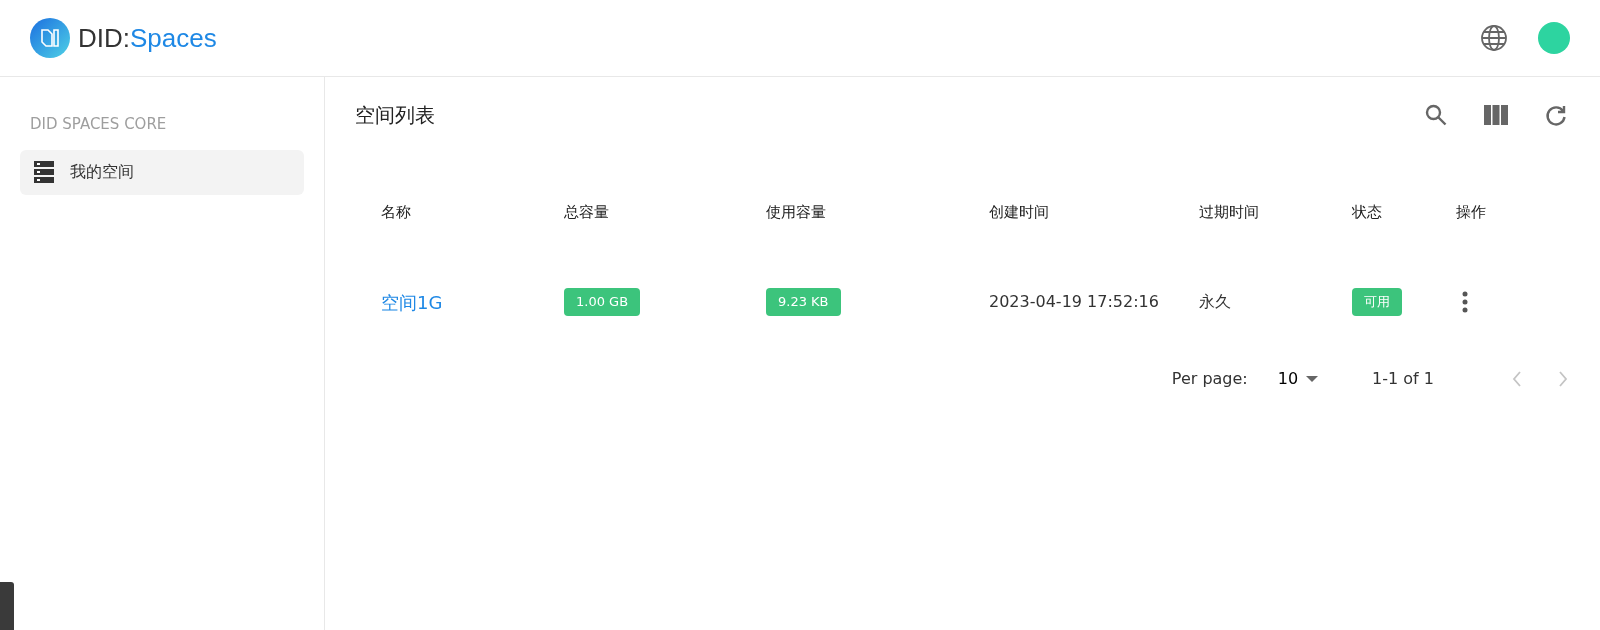  What do you see at coordinates (395, 115) in the screenshot?
I see `page-title: 空间列表` at bounding box center [395, 115].